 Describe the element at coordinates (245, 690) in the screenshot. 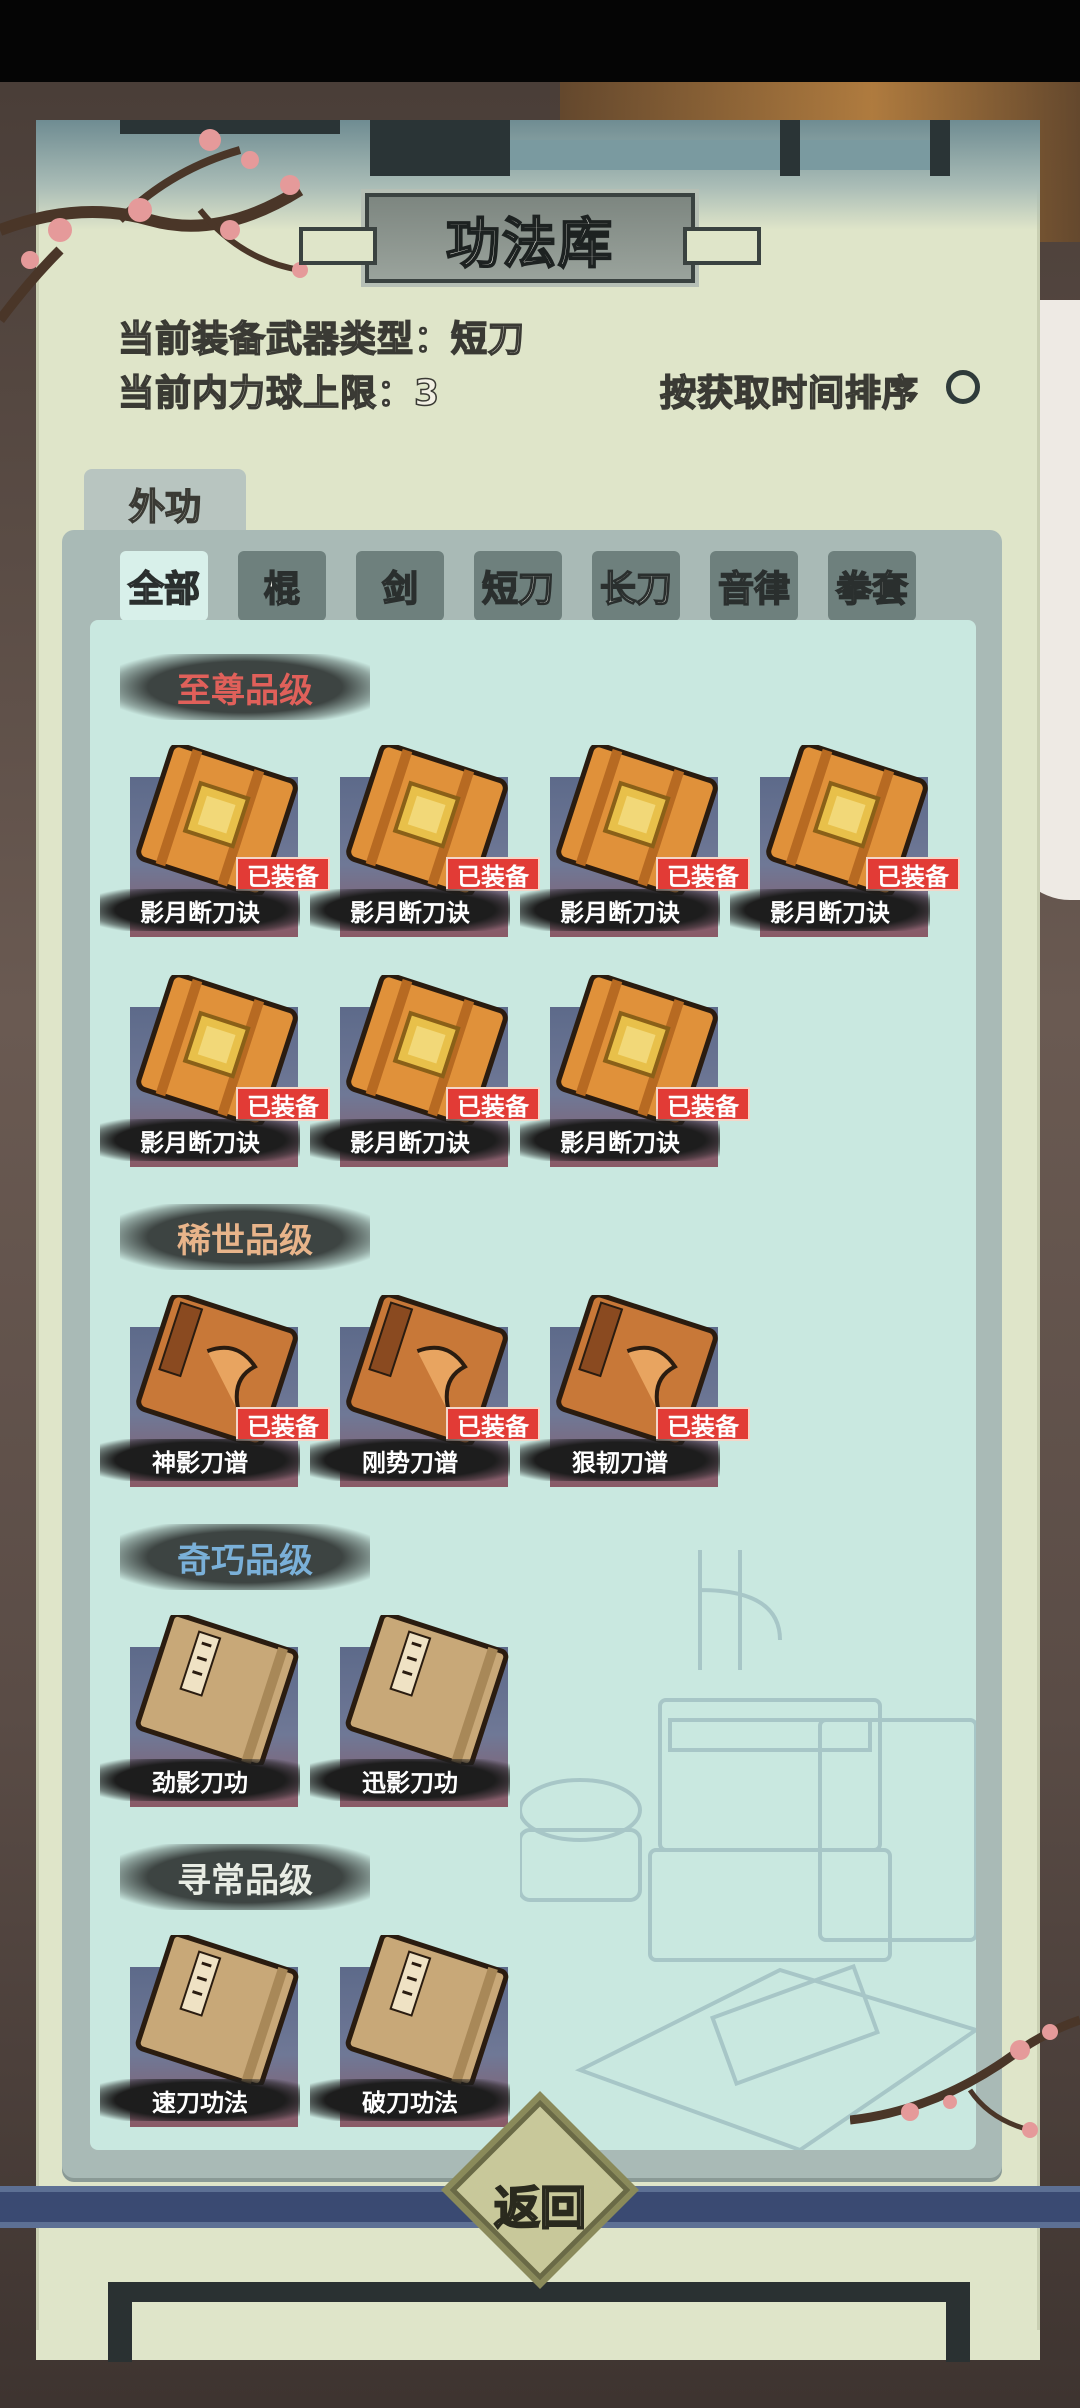

I see `tier-label: 至尊品级` at that location.